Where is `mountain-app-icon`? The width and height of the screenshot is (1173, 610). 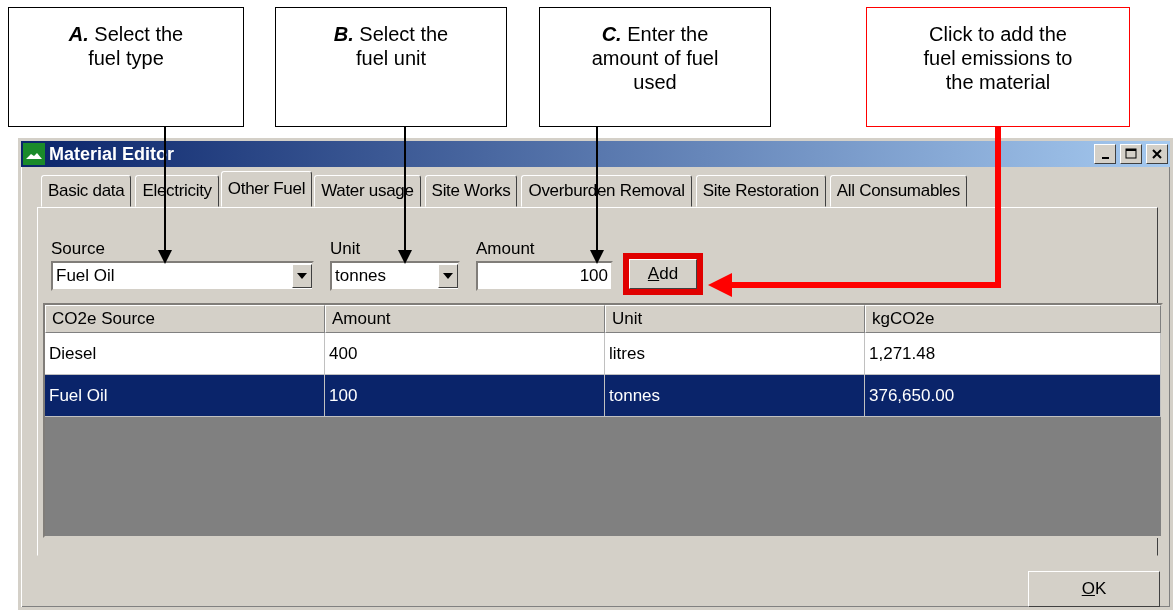 mountain-app-icon is located at coordinates (34, 154).